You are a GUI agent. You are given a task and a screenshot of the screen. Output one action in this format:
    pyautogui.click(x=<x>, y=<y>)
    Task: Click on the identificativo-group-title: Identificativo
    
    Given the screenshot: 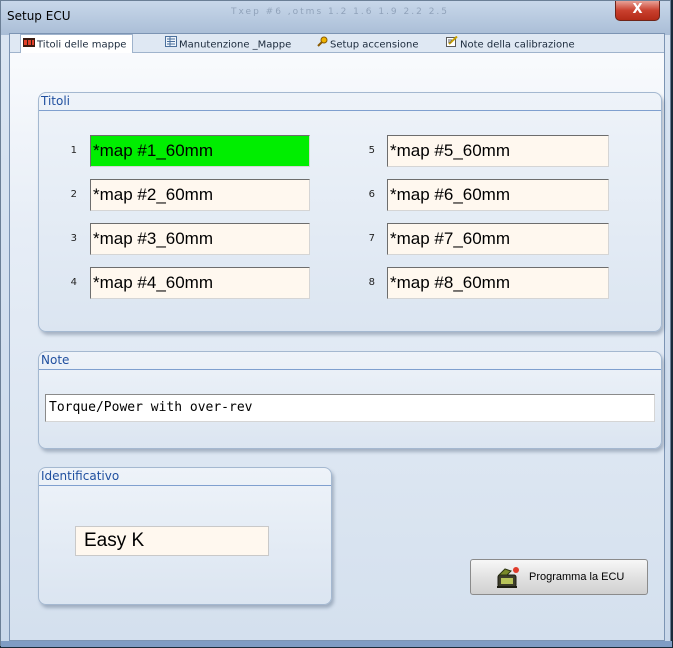 What is the action you would take?
    pyautogui.click(x=185, y=477)
    